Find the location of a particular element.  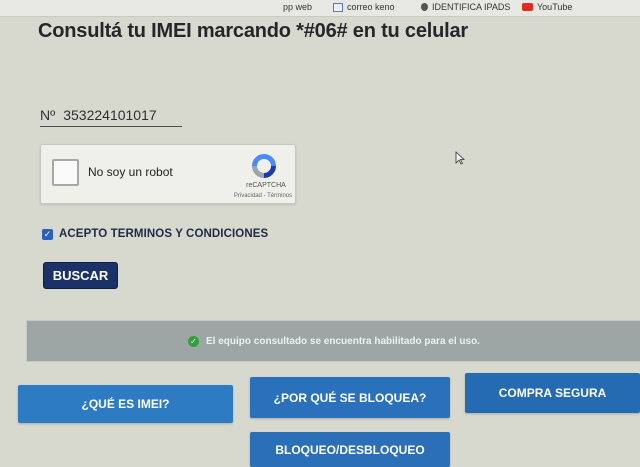

bookmark-identifica-label: IDENTIFICA IPADS is located at coordinates (471, 7).